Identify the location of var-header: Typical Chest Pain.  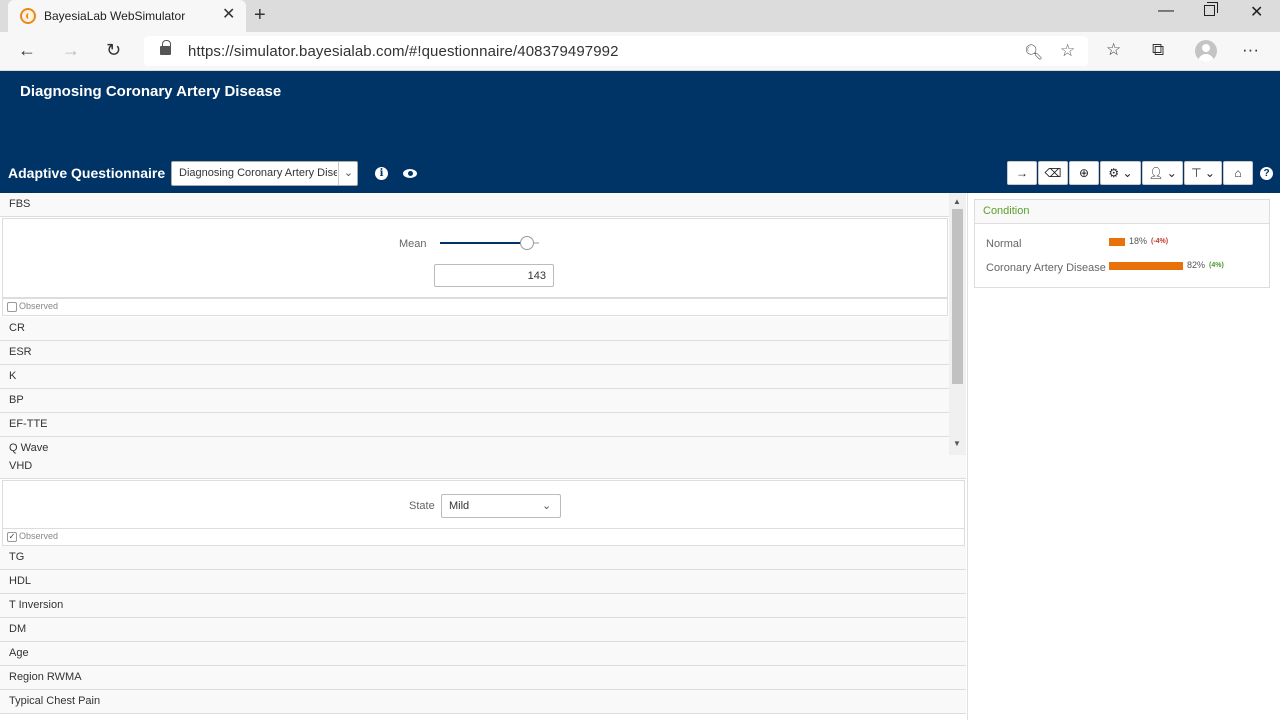
(483, 702).